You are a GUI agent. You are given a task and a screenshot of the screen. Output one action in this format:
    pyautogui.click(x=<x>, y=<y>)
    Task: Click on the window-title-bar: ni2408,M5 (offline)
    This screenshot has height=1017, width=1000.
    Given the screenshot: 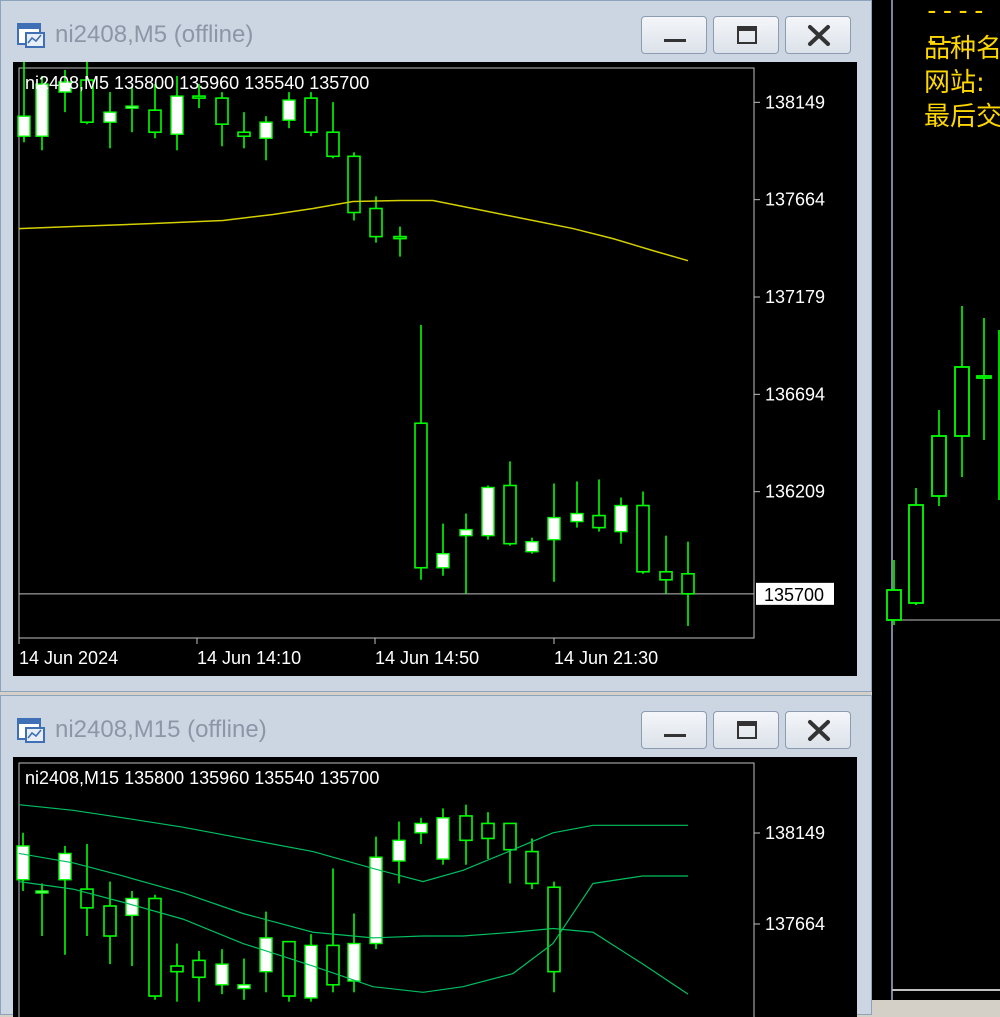 What is the action you would take?
    pyautogui.click(x=436, y=27)
    